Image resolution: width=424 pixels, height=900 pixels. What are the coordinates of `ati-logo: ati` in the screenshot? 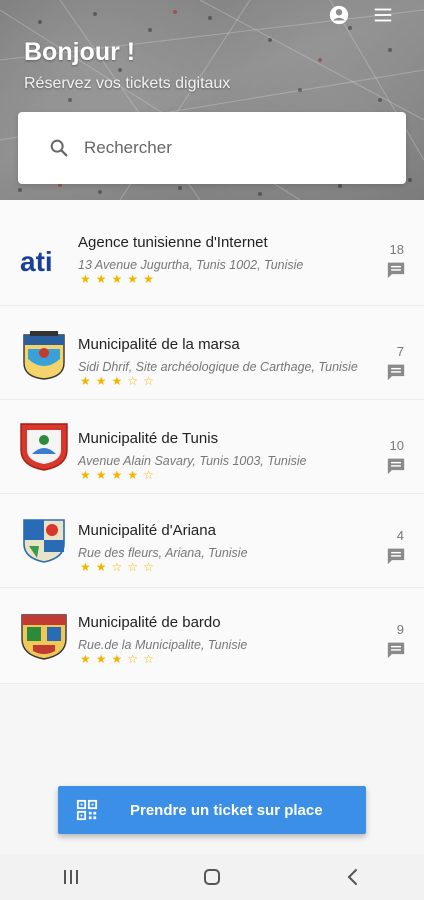 It's located at (44, 260).